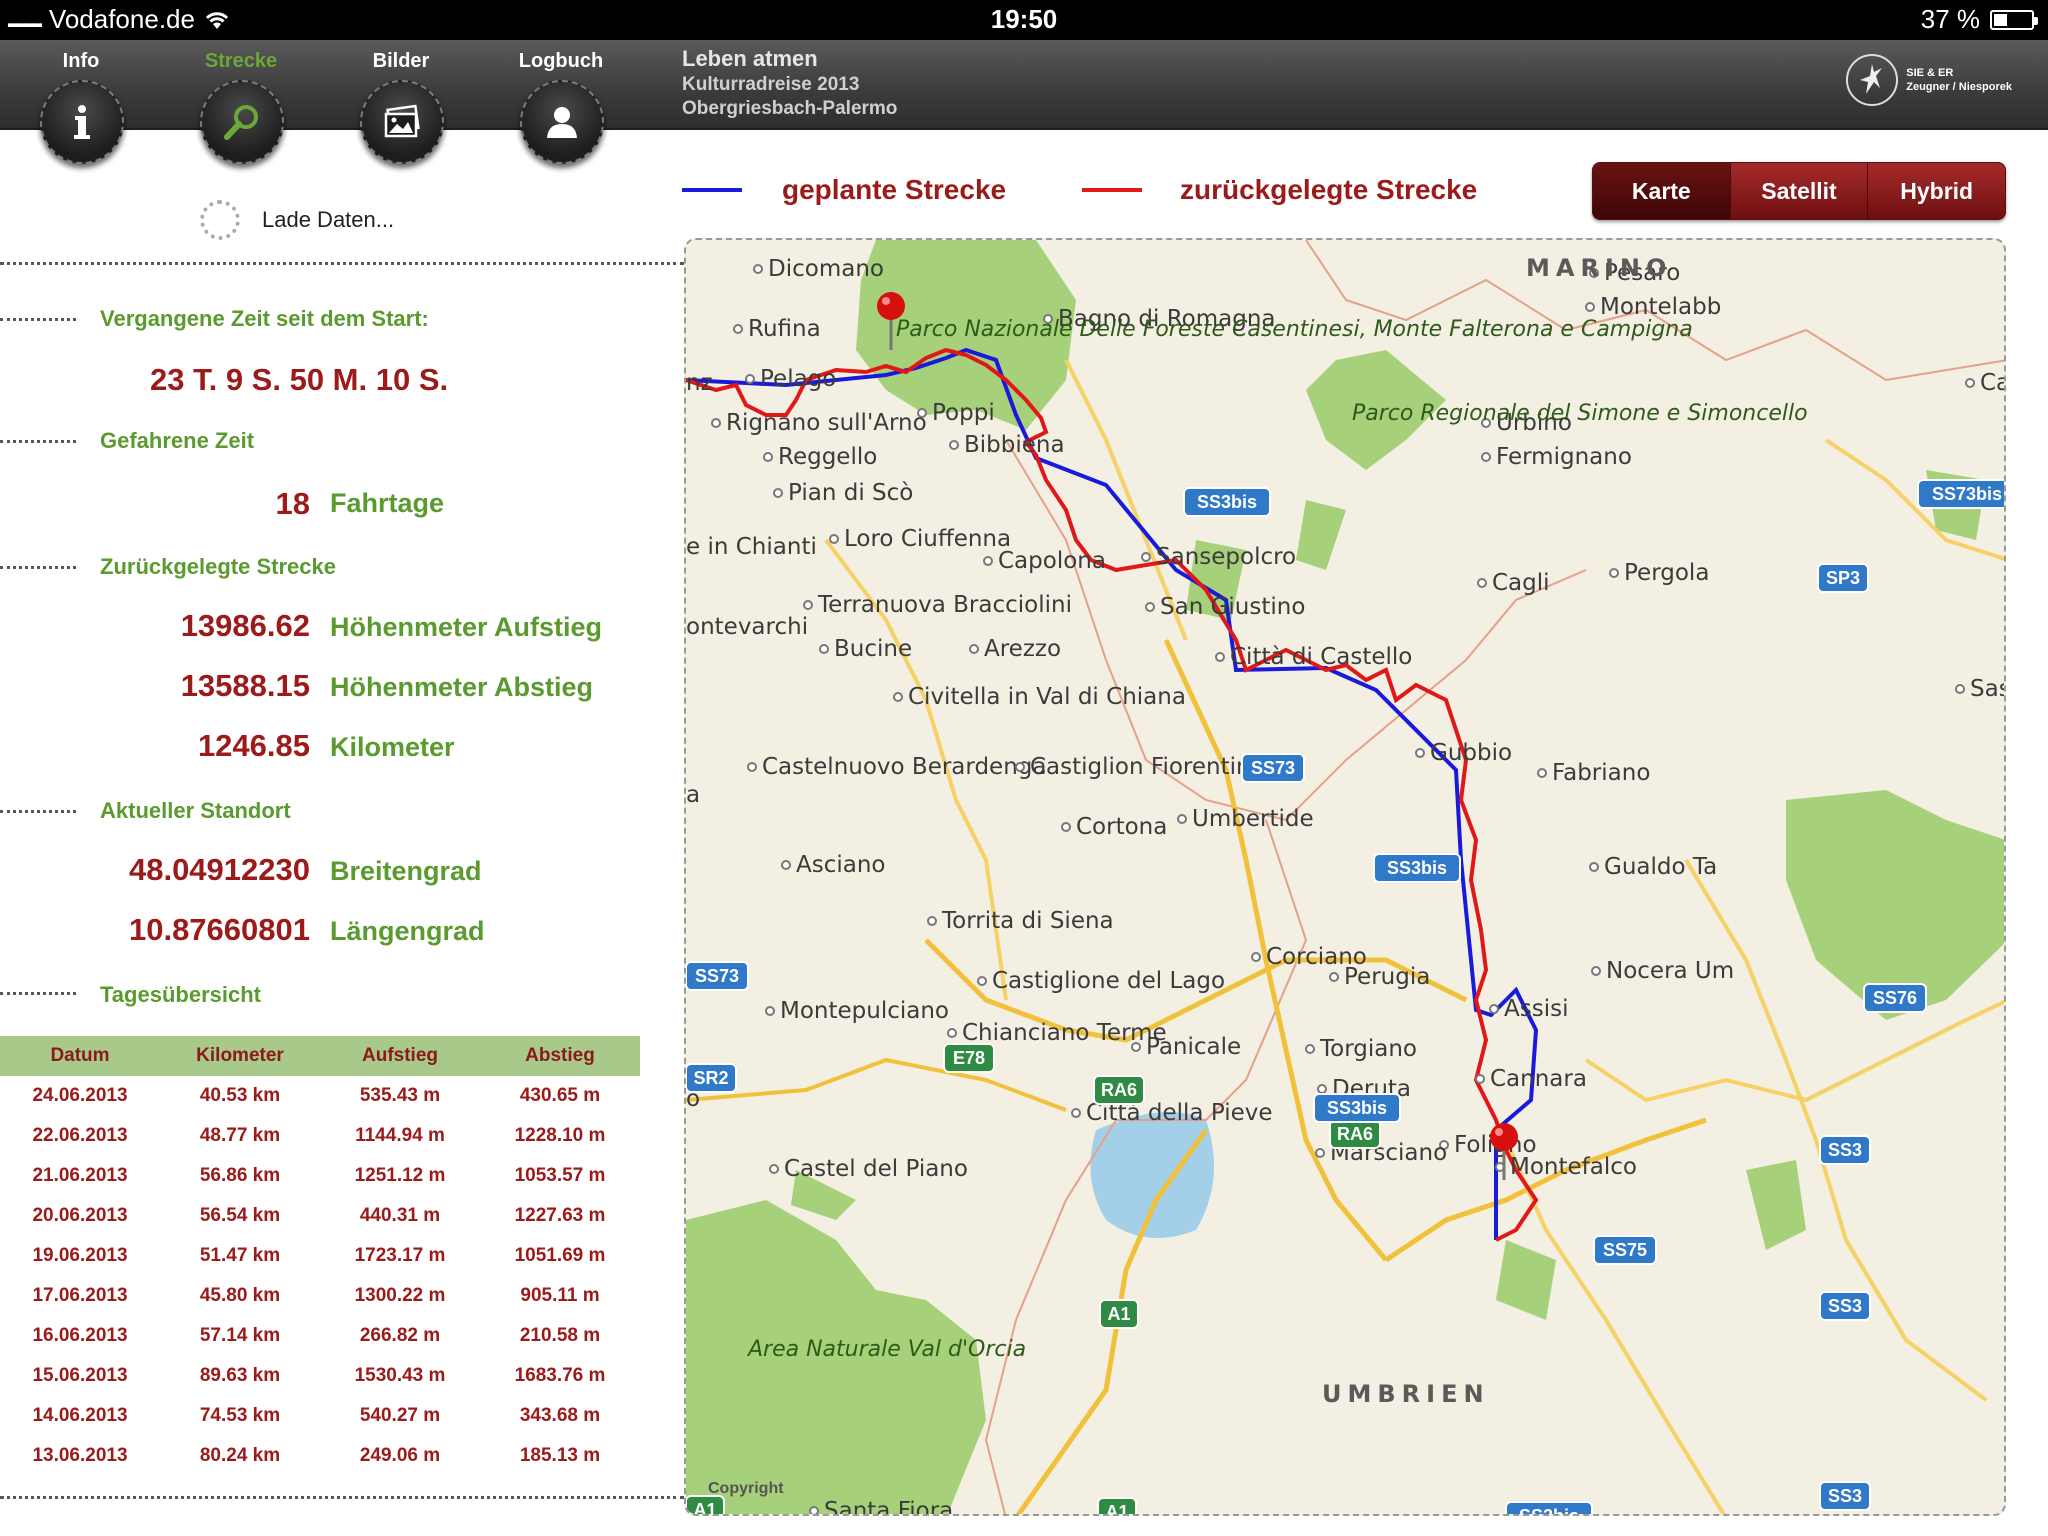 This screenshot has width=2048, height=1536. Describe the element at coordinates (1387, 977) in the screenshot. I see `place-label: Perugia` at that location.